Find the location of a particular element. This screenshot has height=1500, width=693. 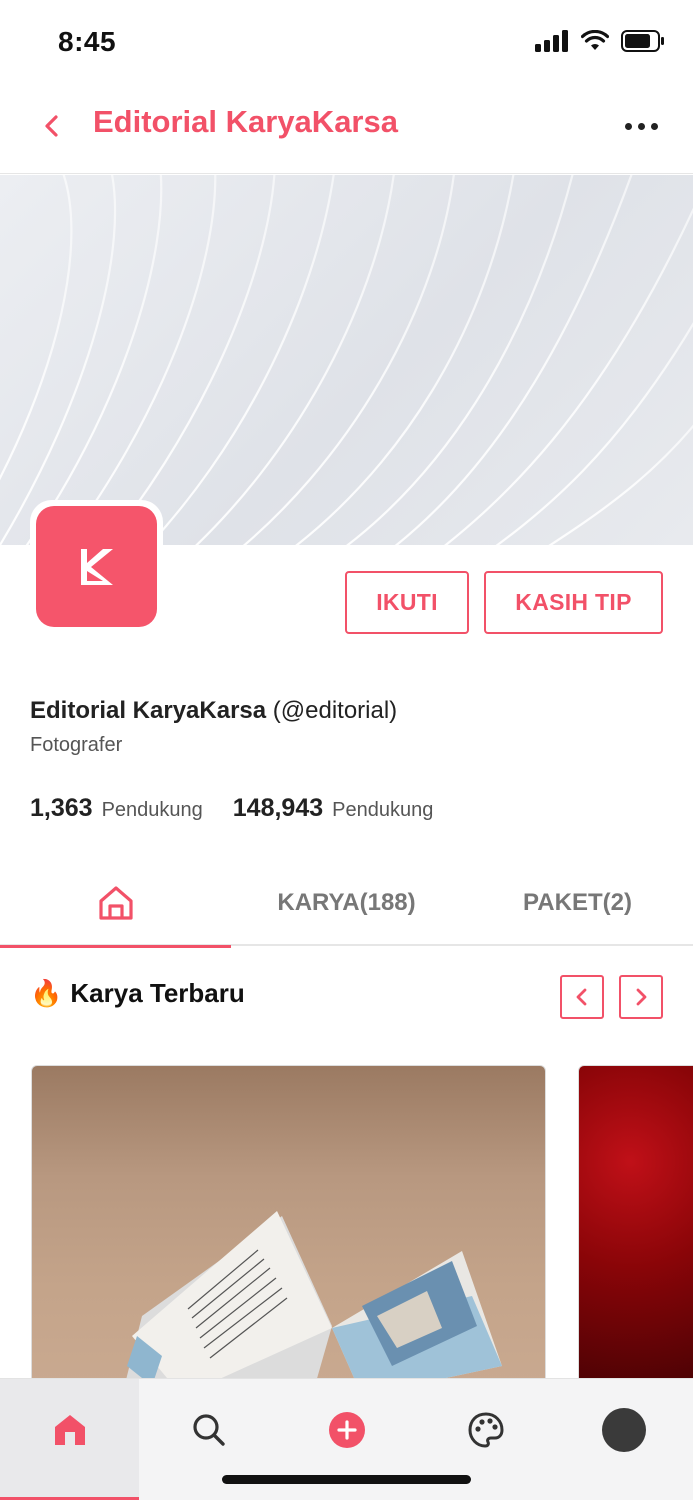

nav-profile is located at coordinates (624, 1439).